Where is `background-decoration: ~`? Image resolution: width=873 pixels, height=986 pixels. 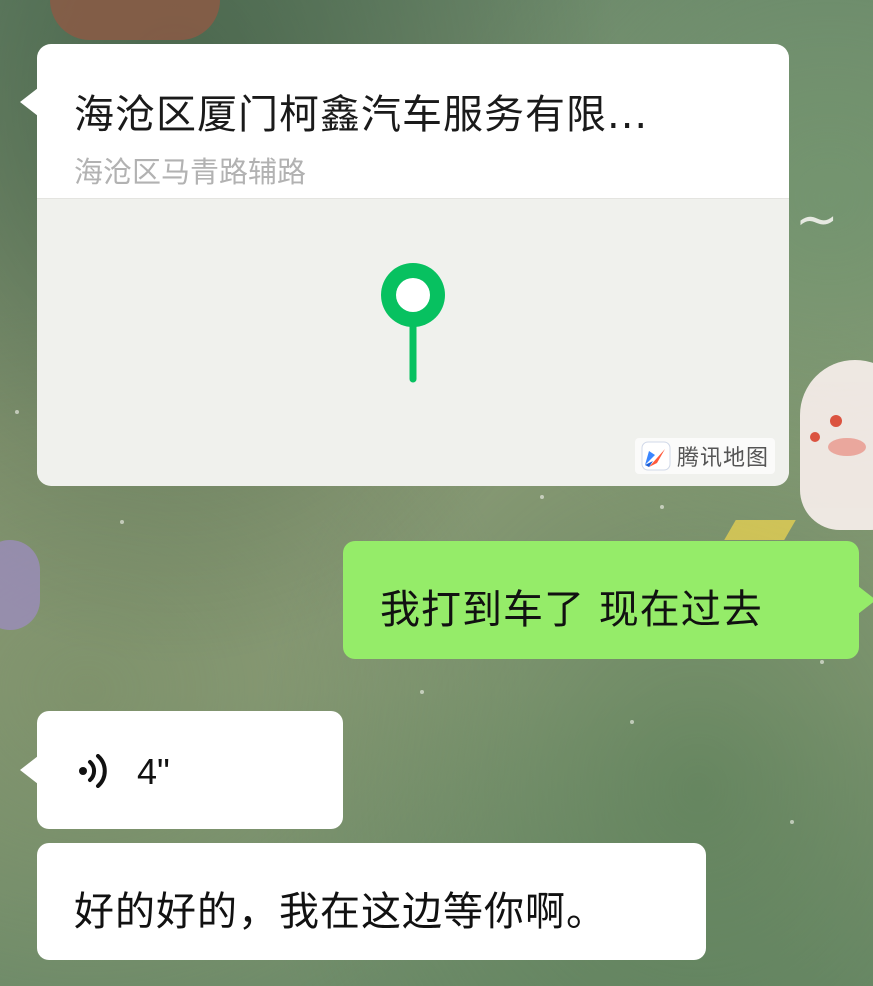
background-decoration: ~ is located at coordinates (817, 220).